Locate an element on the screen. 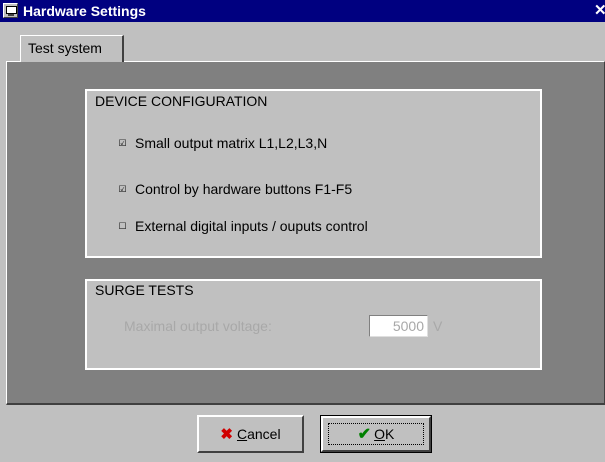  cancel-button: ✖ Cancel is located at coordinates (250, 434).